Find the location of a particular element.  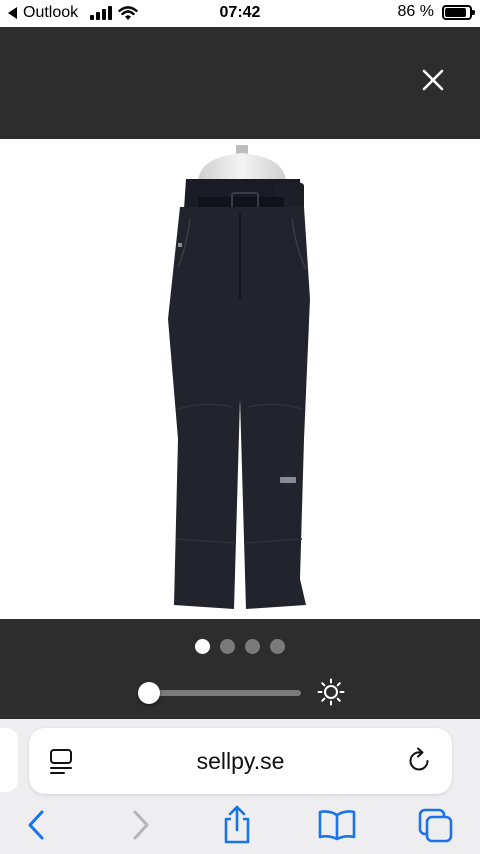

address-bar: sellpy.se is located at coordinates (240, 761).